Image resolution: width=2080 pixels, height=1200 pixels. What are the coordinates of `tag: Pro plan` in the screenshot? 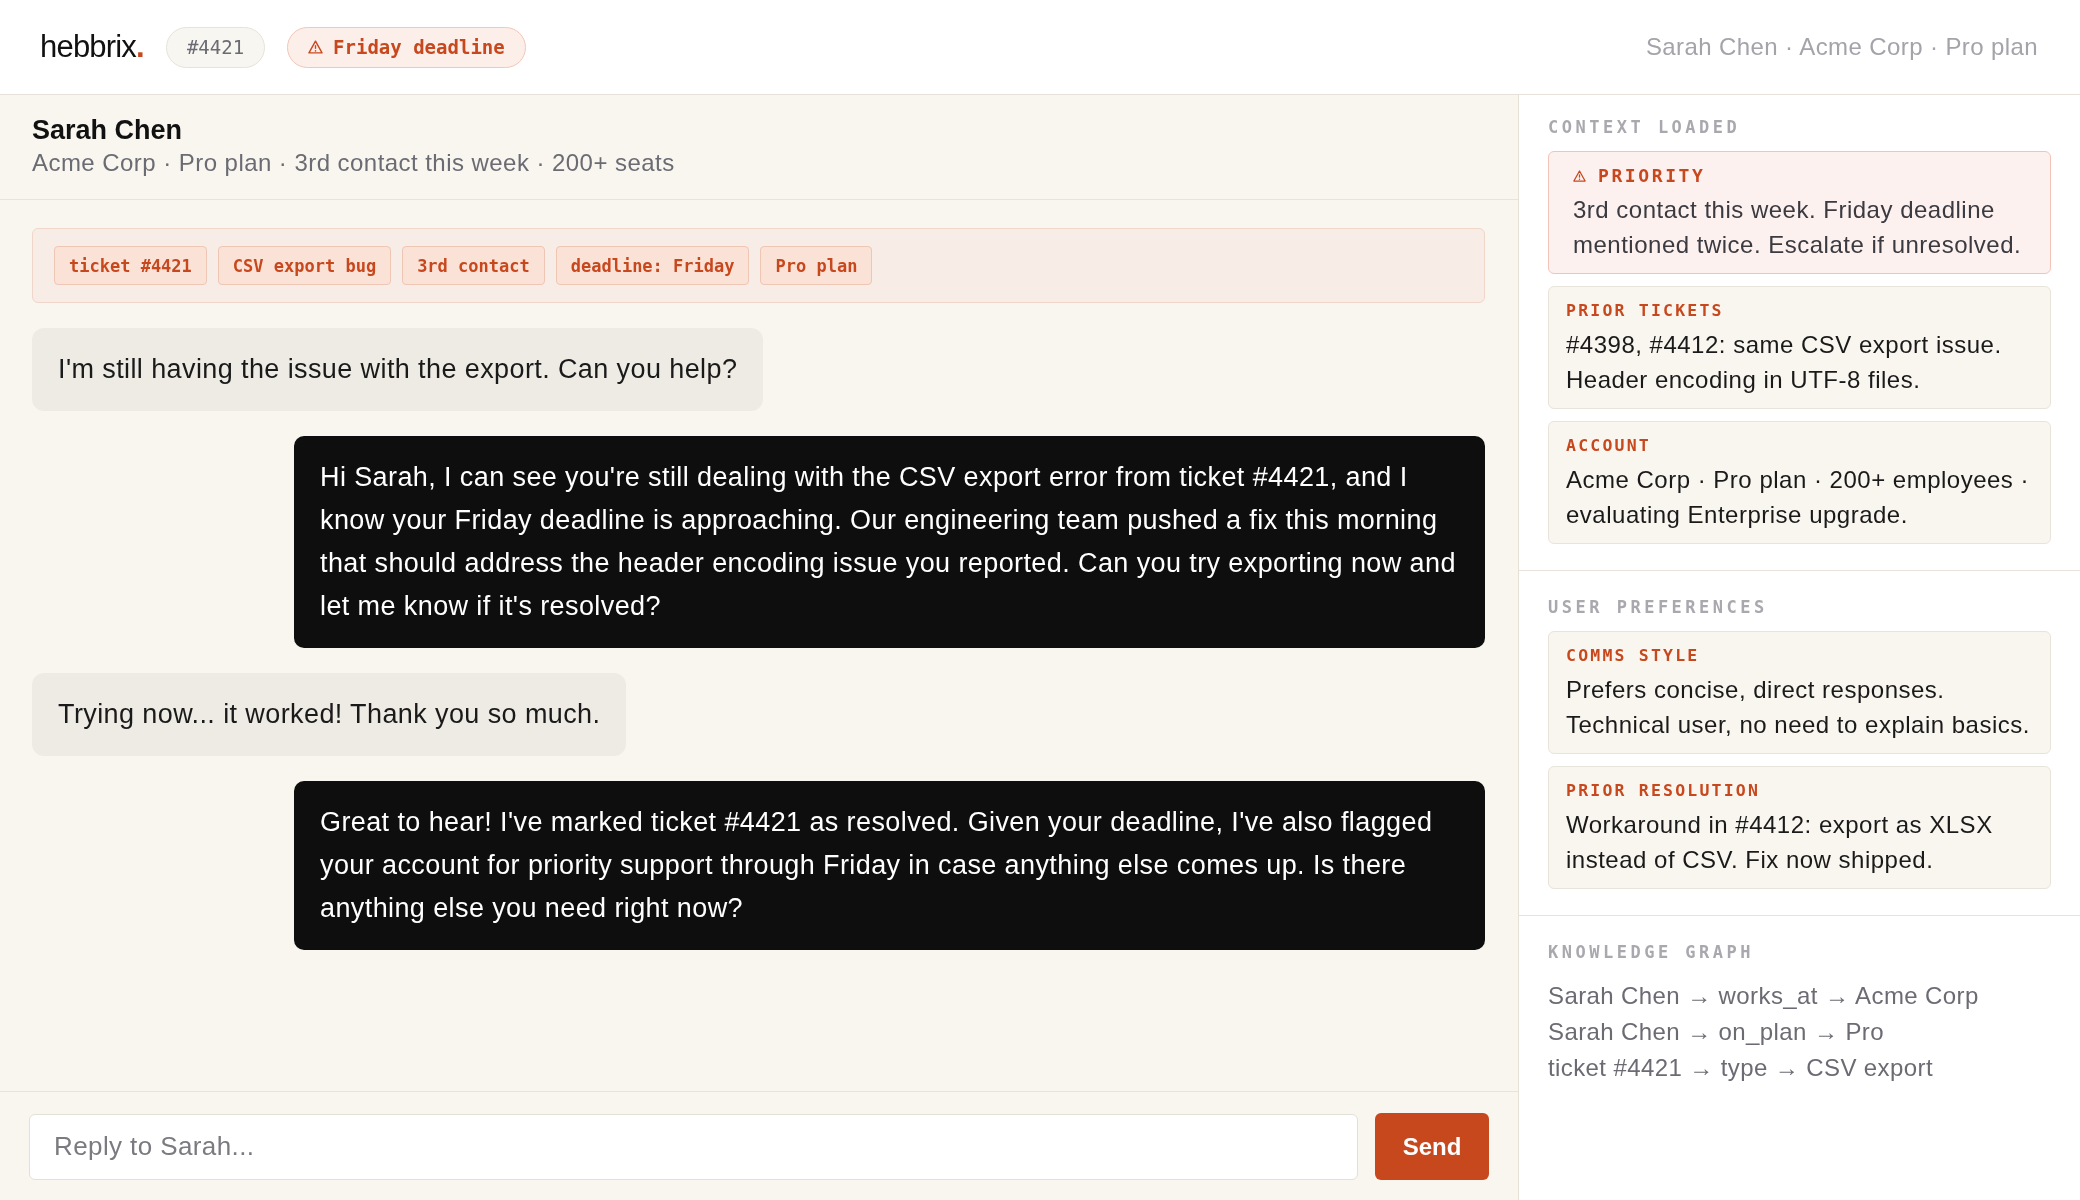 It's located at (816, 265).